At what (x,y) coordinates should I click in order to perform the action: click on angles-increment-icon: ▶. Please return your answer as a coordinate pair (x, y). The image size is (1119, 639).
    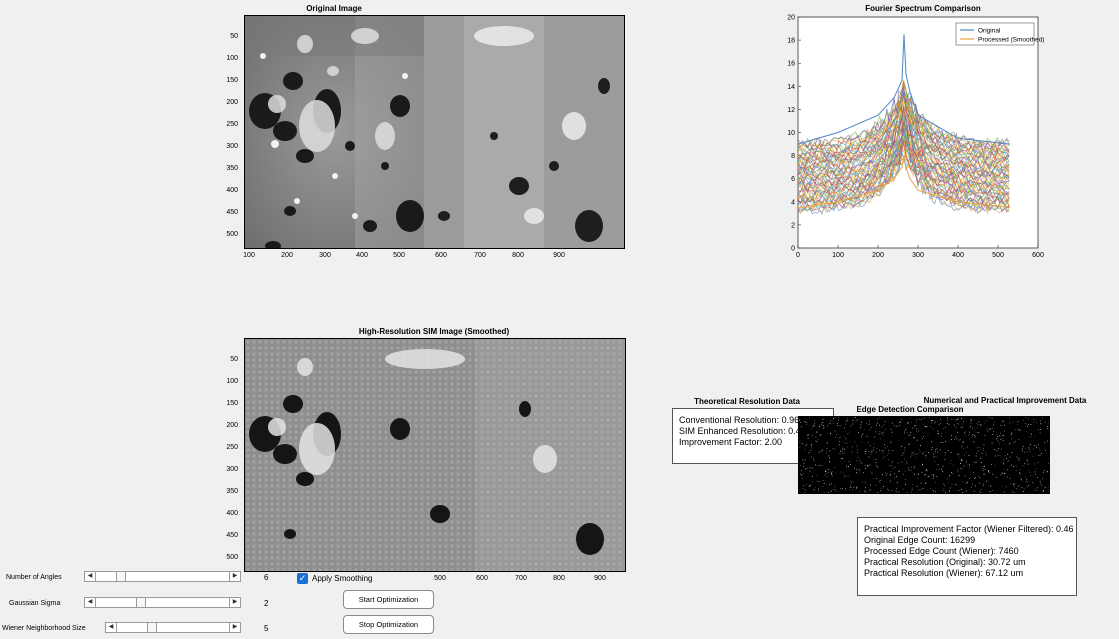
    Looking at the image, I should click on (234, 576).